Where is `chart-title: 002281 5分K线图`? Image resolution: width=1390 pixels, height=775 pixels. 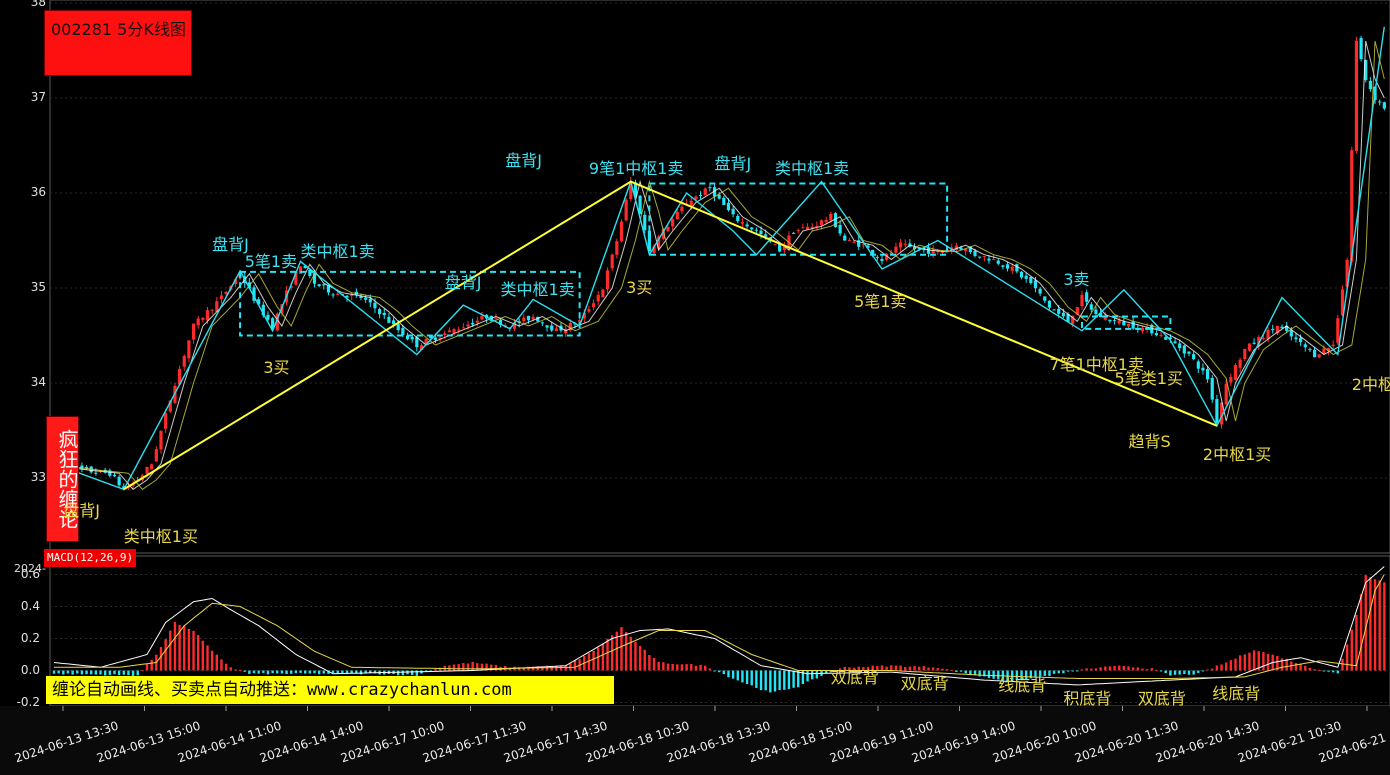
chart-title: 002281 5分K线图 is located at coordinates (118, 29).